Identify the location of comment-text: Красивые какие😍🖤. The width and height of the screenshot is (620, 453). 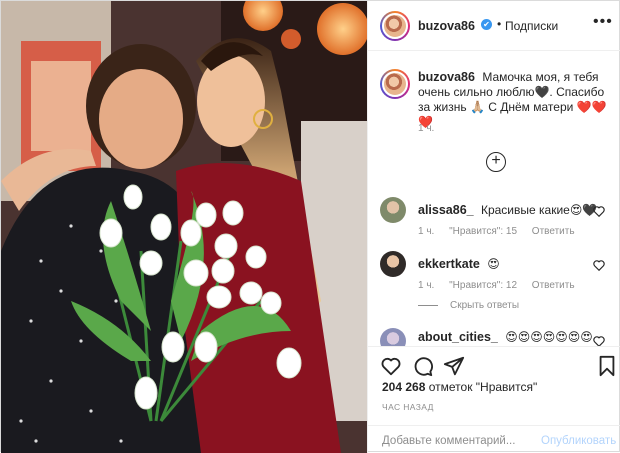
(539, 210).